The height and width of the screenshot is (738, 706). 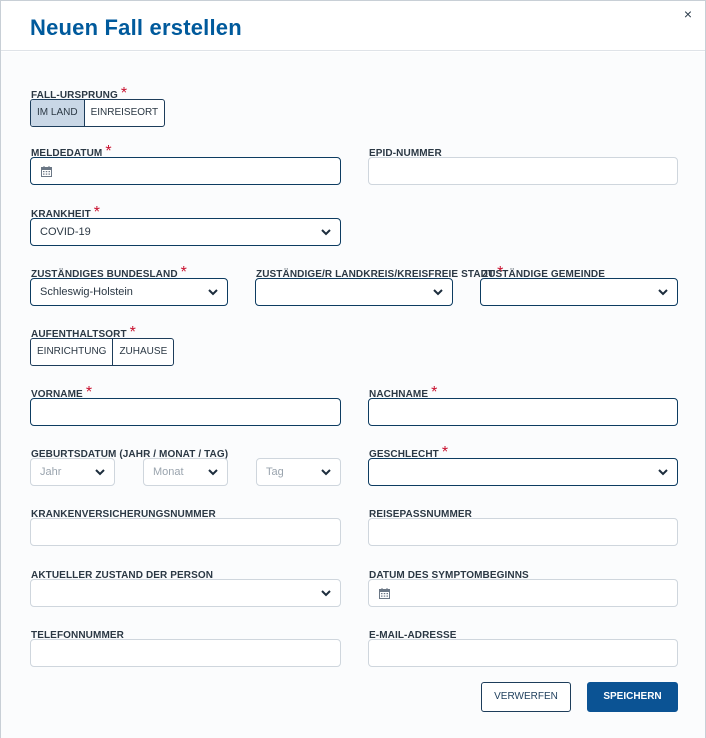 I want to click on residence-toggle: EINRICHTUNG ZUHAUSE, so click(x=102, y=352).